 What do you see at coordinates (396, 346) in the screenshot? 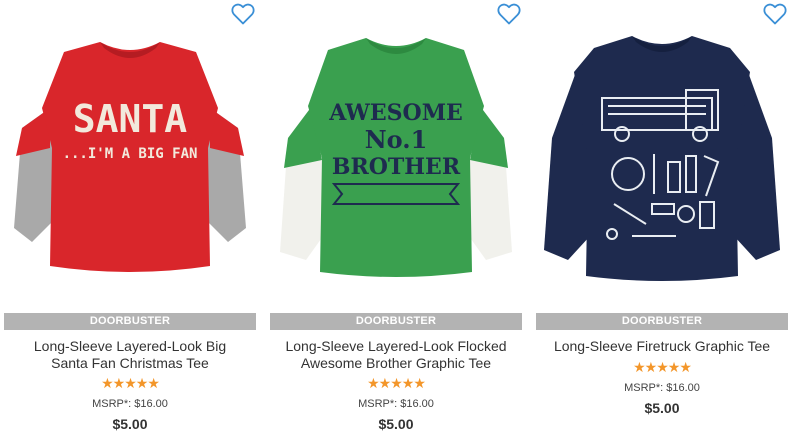
I see `product-title-line: Long-Sleeve Layered-Look Flocked` at bounding box center [396, 346].